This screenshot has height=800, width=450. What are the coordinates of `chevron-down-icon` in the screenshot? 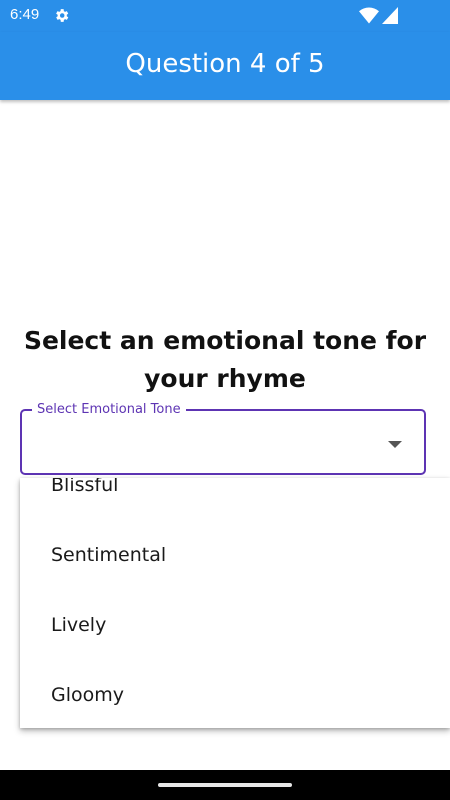 It's located at (395, 444).